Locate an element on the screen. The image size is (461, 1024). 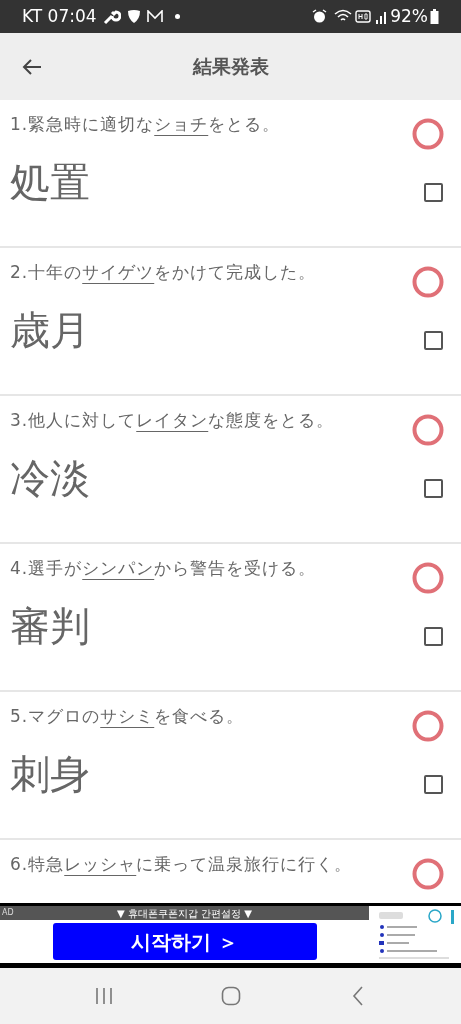
answer-text: 審判 is located at coordinates (50, 626).